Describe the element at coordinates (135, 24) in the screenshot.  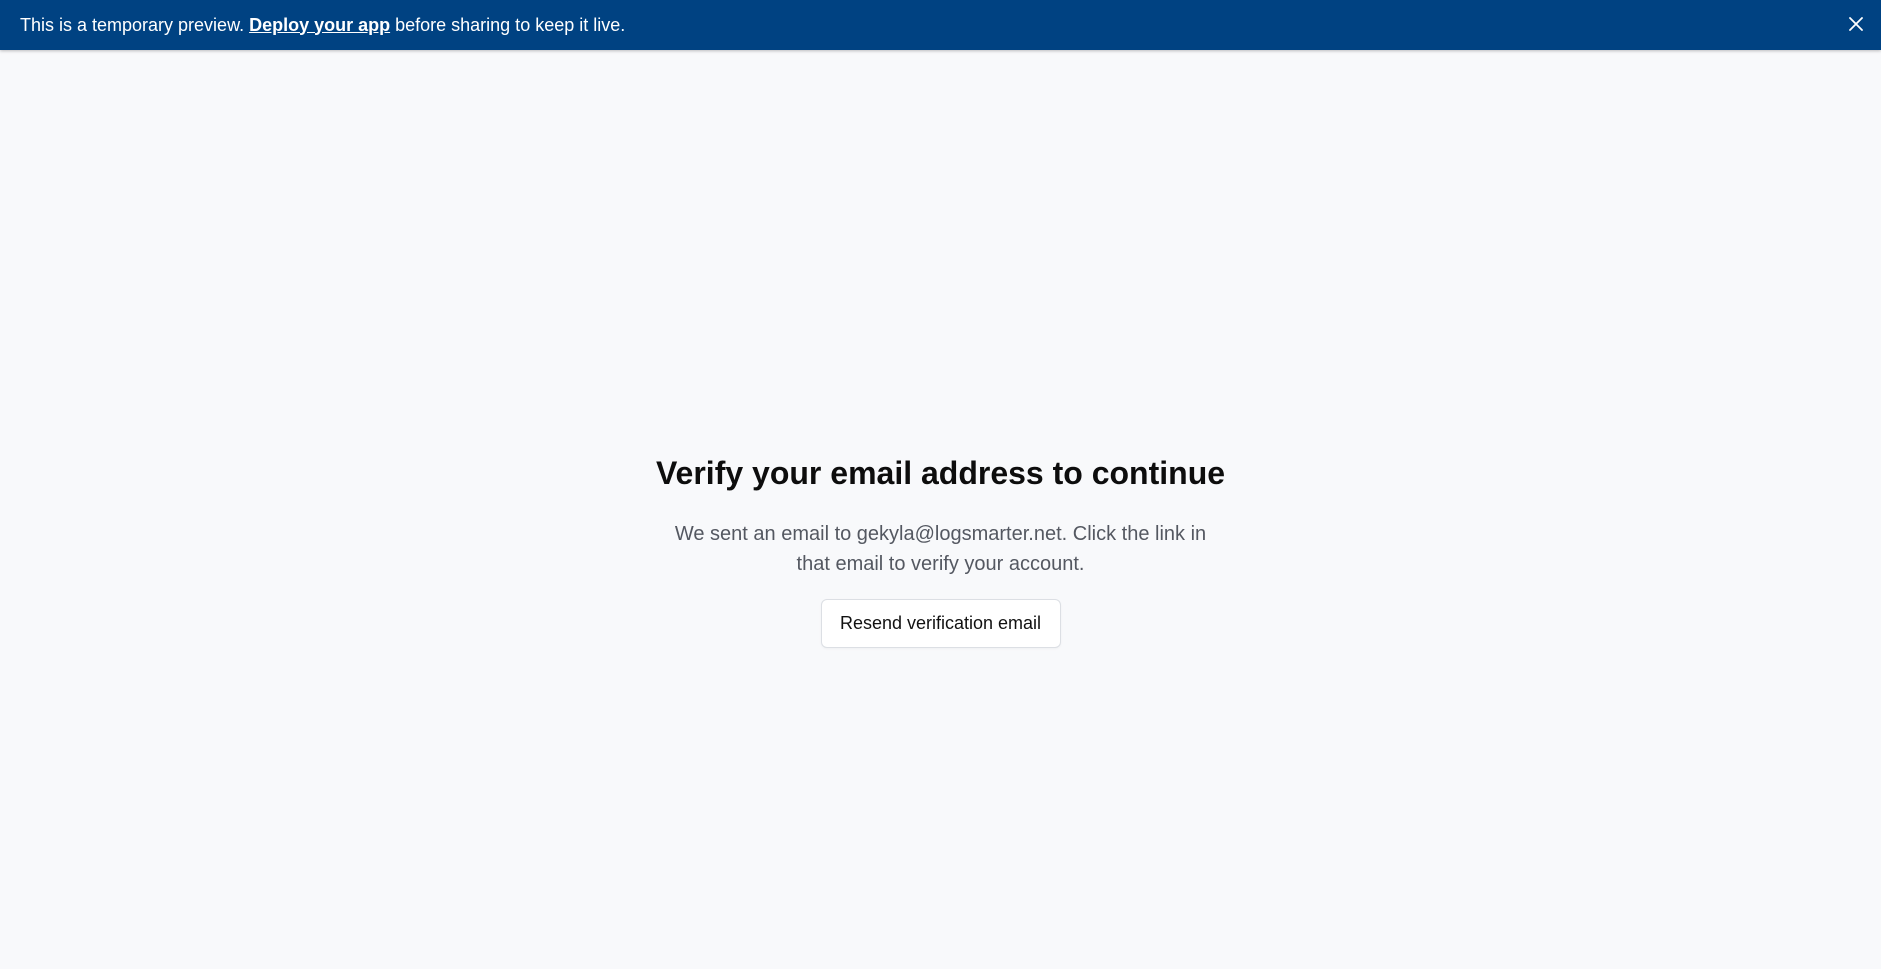
I see `banner-text-before: This is a temporary preview.` at that location.